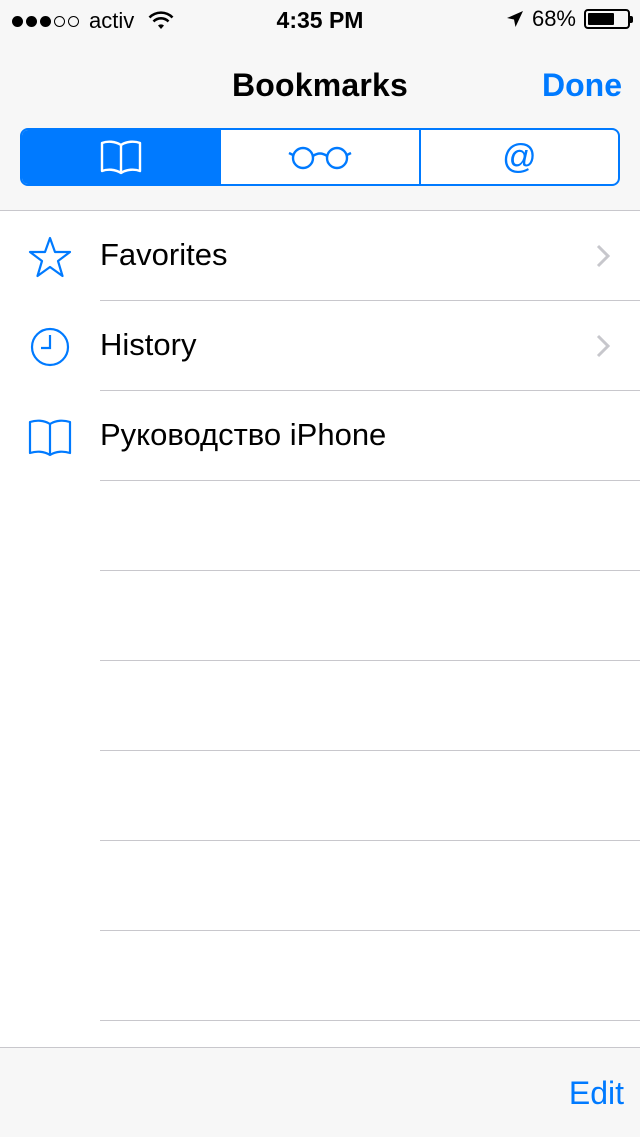  What do you see at coordinates (596, 1093) in the screenshot?
I see `edit-button: Edit` at bounding box center [596, 1093].